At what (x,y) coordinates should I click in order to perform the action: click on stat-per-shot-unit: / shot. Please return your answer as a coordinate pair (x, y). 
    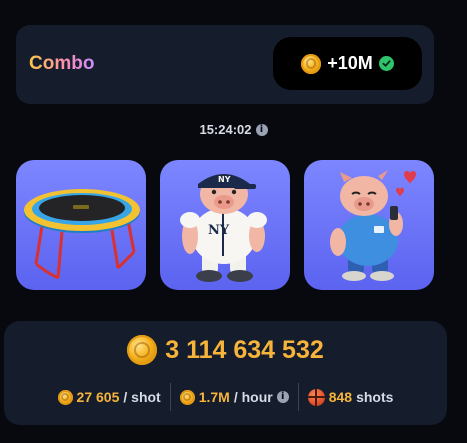
    Looking at the image, I should click on (142, 397).